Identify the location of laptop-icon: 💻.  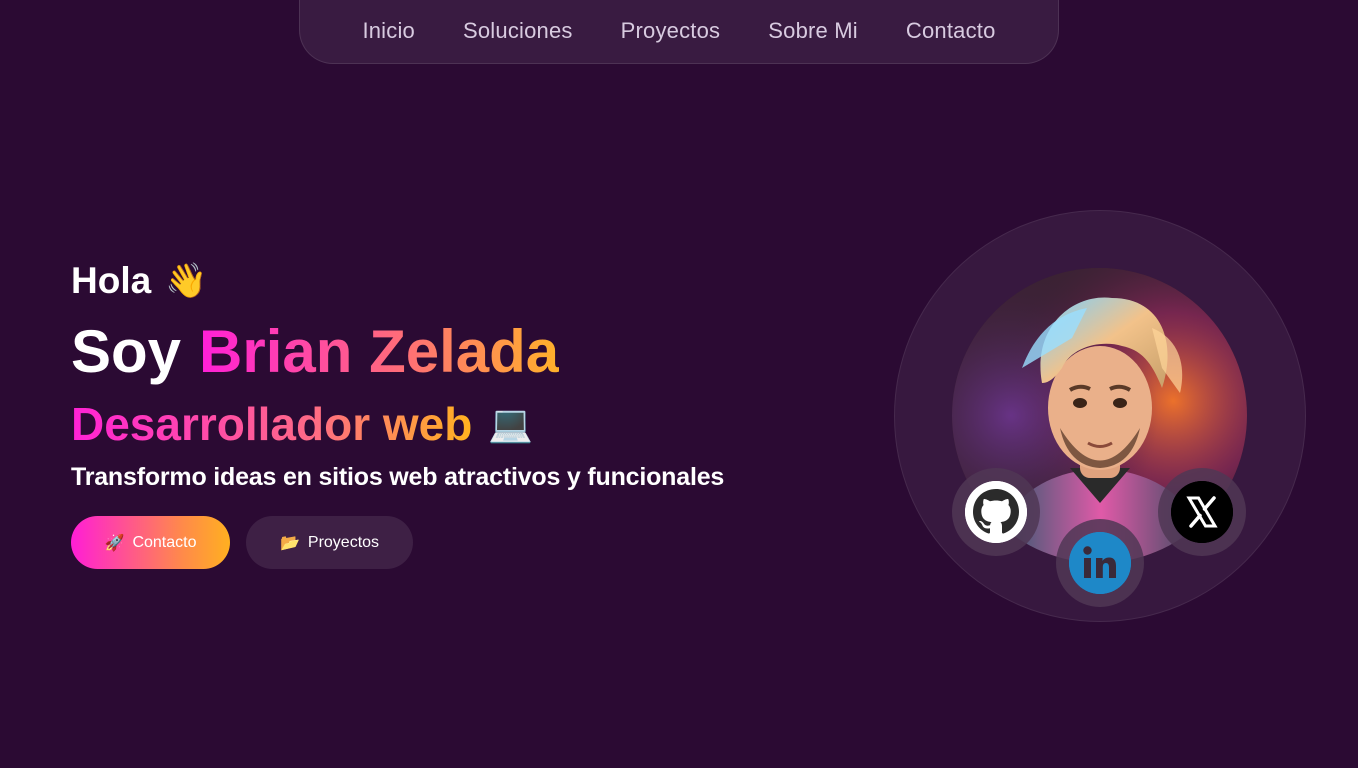
(511, 423).